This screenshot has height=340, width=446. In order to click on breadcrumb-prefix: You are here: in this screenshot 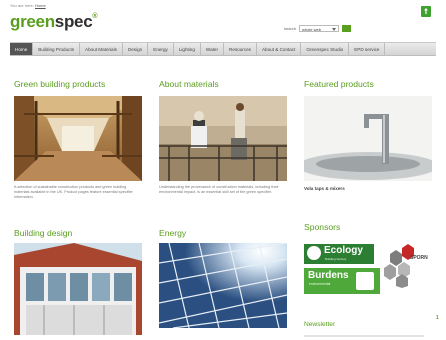, I will do `click(22, 5)`.